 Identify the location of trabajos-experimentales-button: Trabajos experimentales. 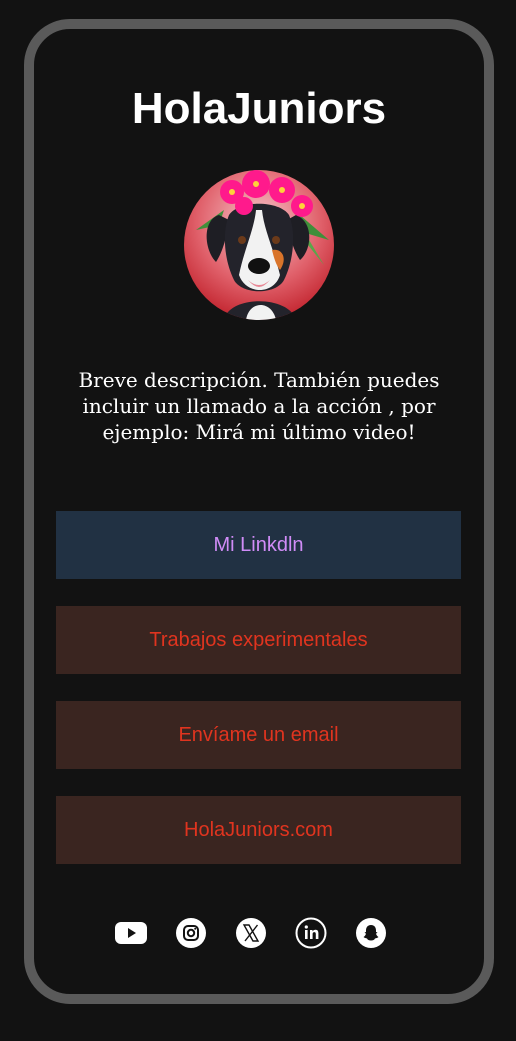
(258, 640).